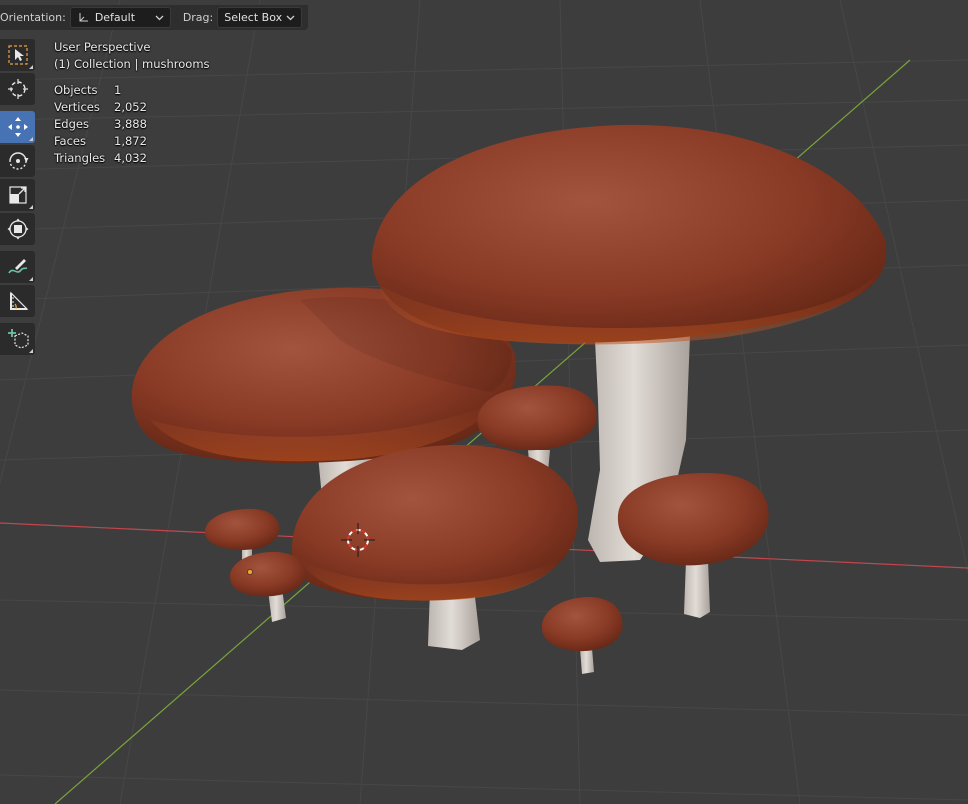 The image size is (968, 804). Describe the element at coordinates (80, 158) in the screenshot. I see `stat-label: Triangles` at that location.